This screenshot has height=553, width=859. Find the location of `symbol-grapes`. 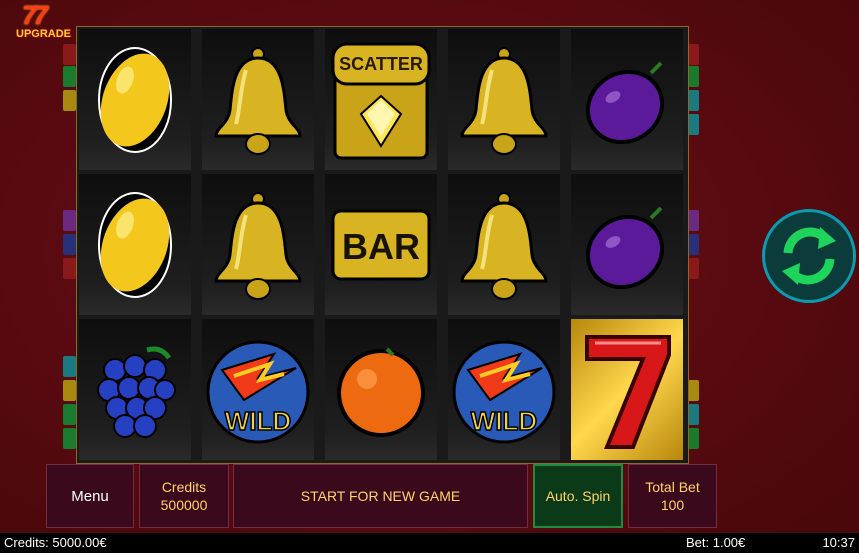

symbol-grapes is located at coordinates (135, 389).